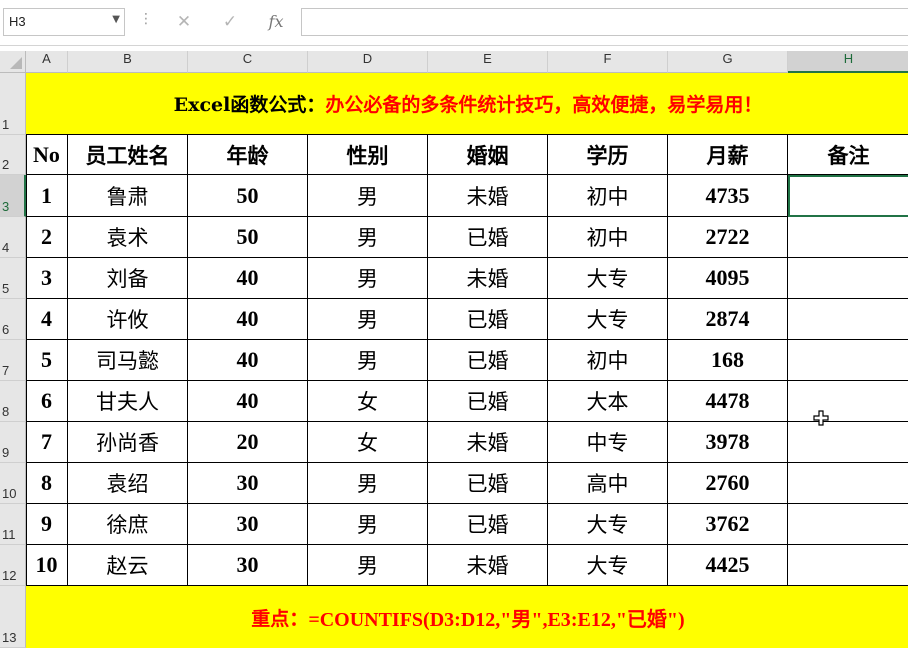 Image resolution: width=908 pixels, height=648 pixels. Describe the element at coordinates (47, 62) in the screenshot. I see `column-header-a: A` at that location.